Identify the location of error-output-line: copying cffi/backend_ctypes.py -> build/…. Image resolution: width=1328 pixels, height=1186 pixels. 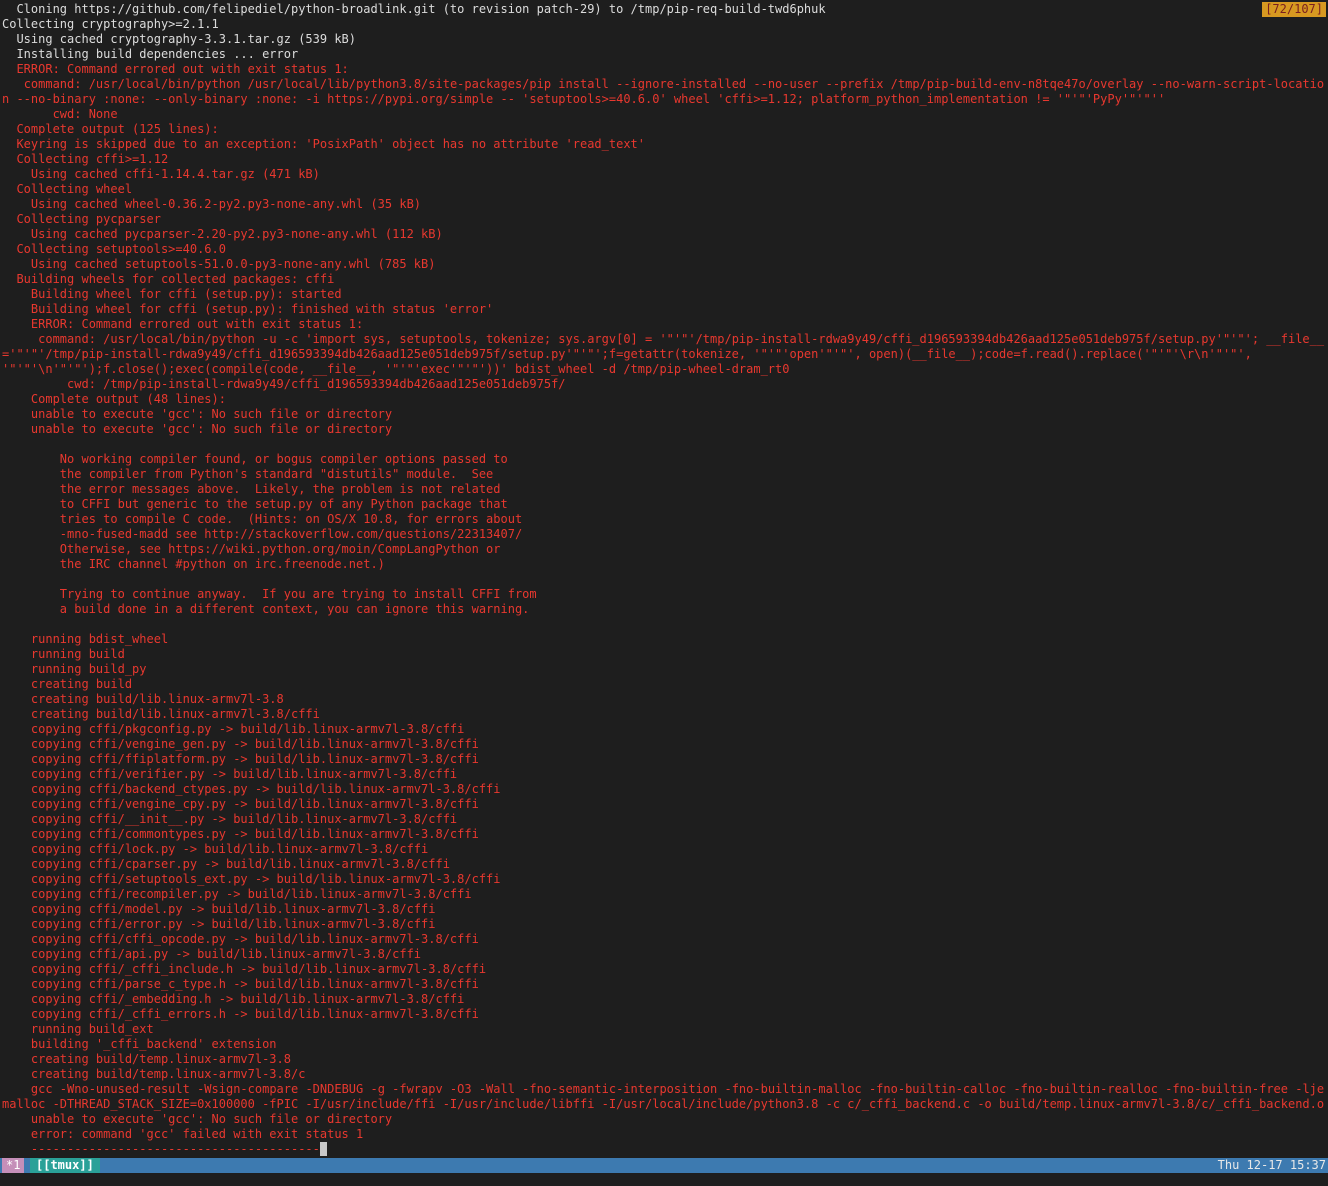
(664, 789).